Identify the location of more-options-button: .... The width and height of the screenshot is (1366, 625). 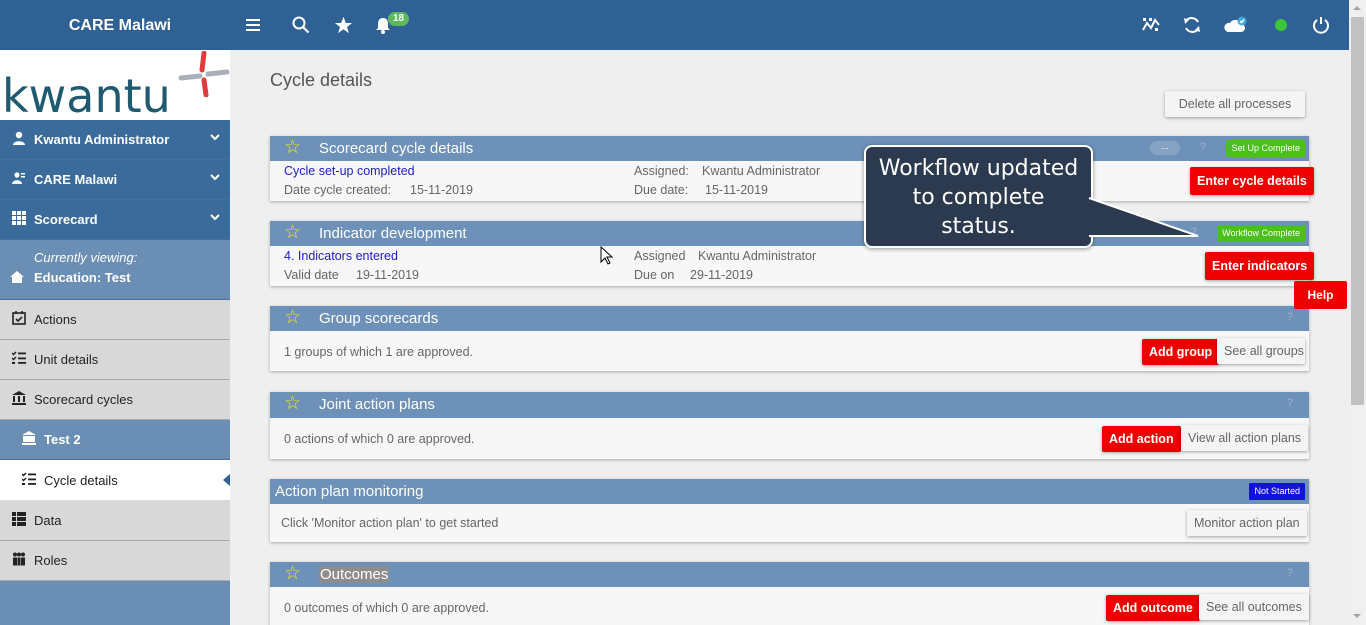
(1165, 148).